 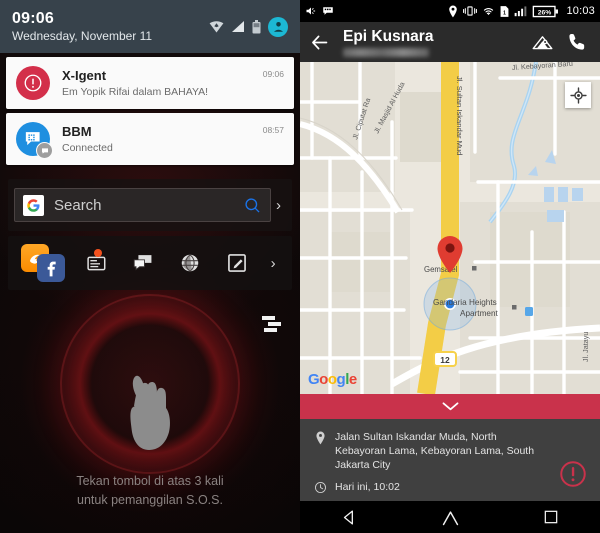 What do you see at coordinates (578, 95) in the screenshot?
I see `my-location-icon` at bounding box center [578, 95].